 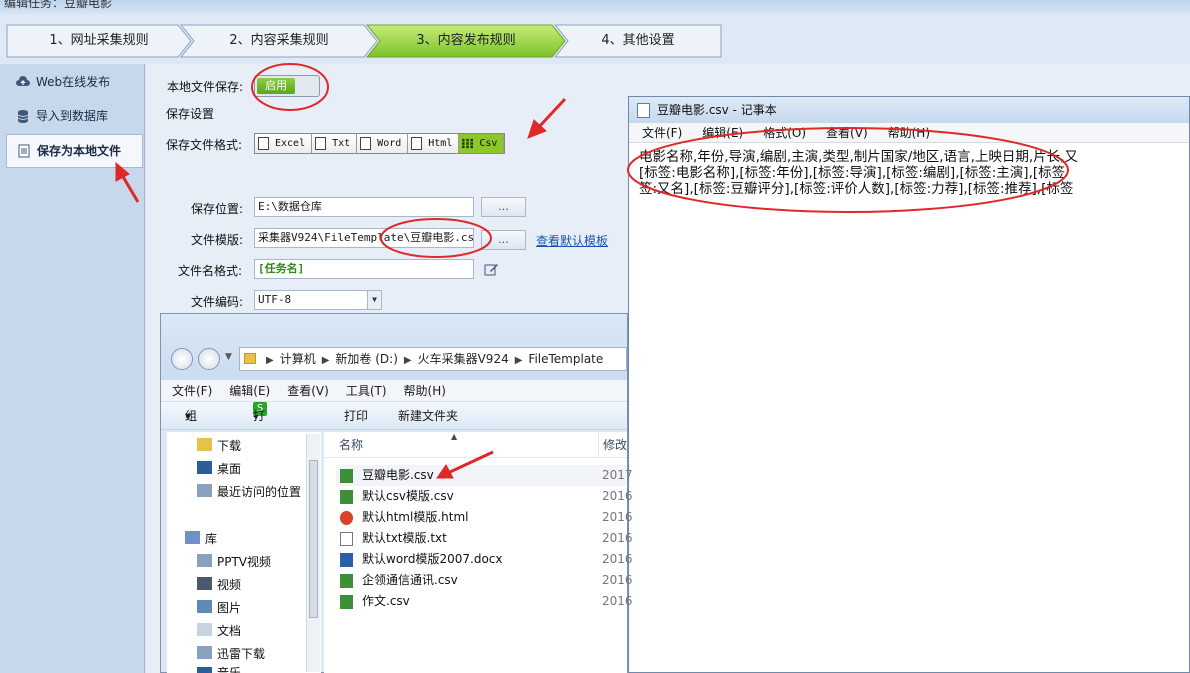 I want to click on notepad-menu-format: 格式(O), so click(x=781, y=132).